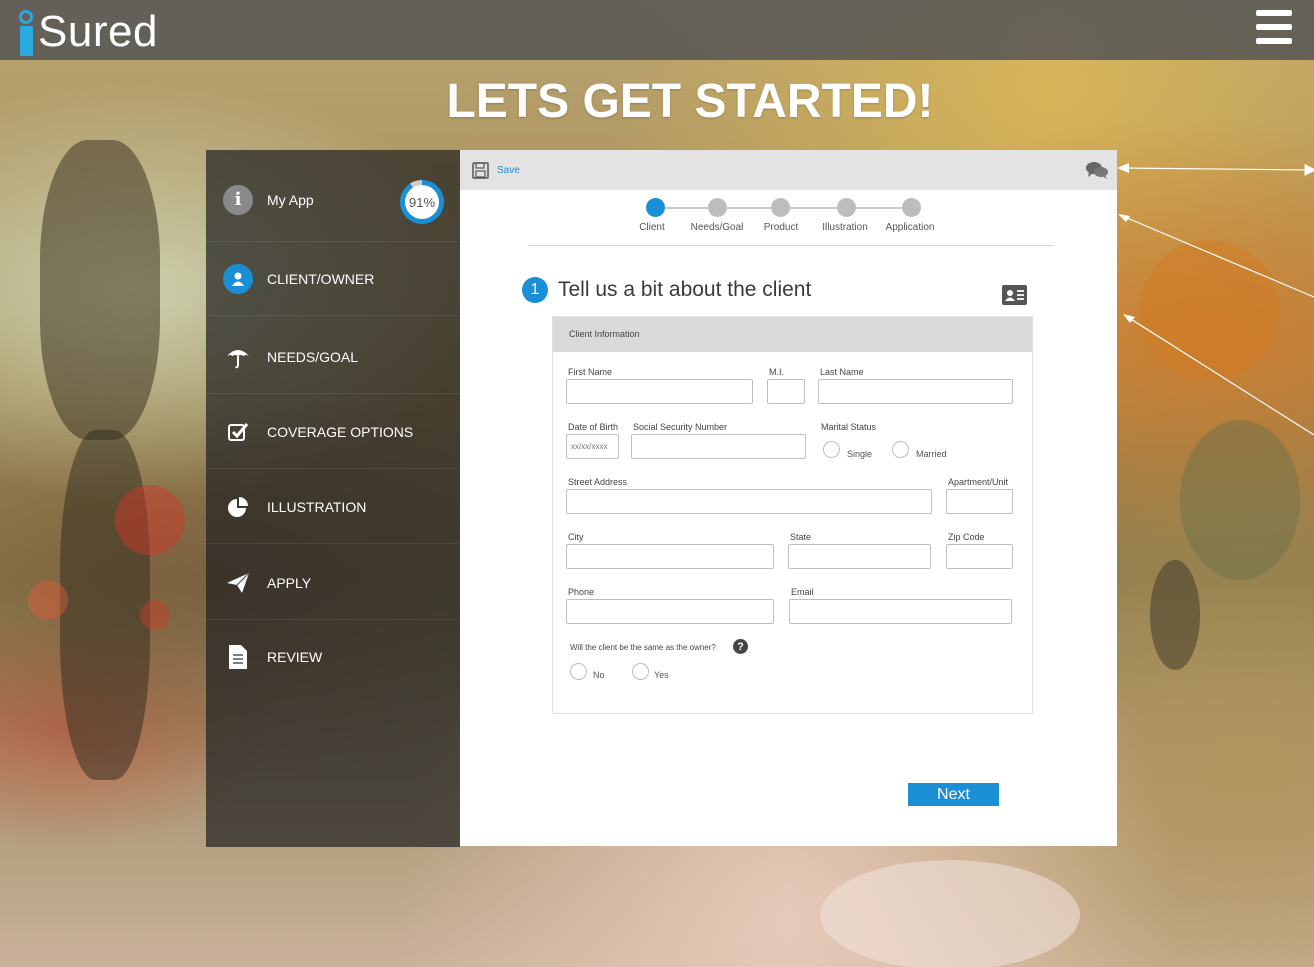 Image resolution: width=1314 pixels, height=967 pixels. Describe the element at coordinates (776, 372) in the screenshot. I see `mi-label: M.I.` at that location.